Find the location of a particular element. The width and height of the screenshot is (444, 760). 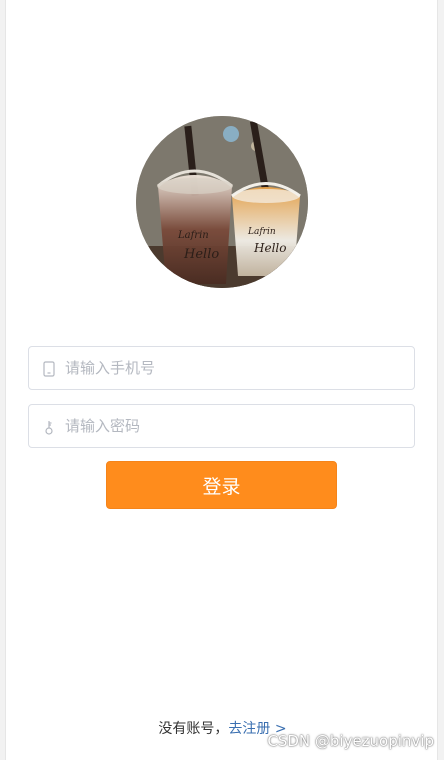

avatar: Lafrin Hello Lafrin Hello is located at coordinates (222, 202).